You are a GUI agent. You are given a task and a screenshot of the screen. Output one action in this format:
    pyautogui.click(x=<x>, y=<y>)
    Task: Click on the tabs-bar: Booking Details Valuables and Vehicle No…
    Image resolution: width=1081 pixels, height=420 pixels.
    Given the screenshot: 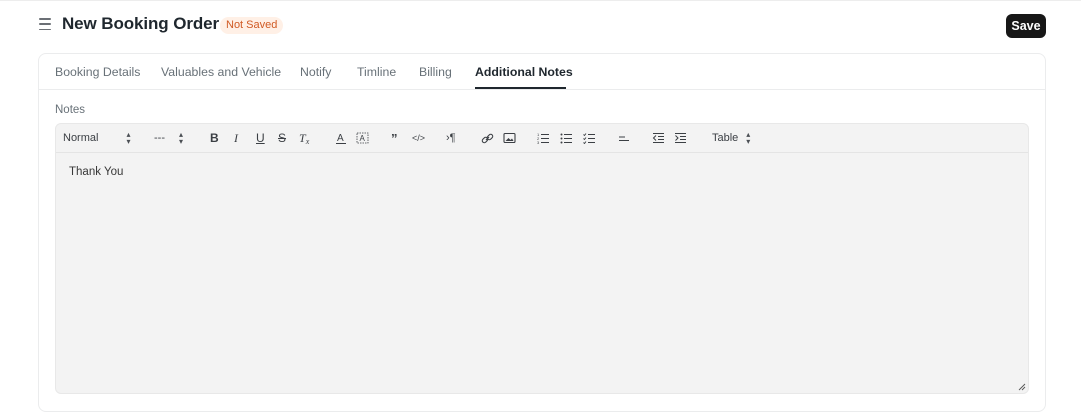 What is the action you would take?
    pyautogui.click(x=542, y=72)
    